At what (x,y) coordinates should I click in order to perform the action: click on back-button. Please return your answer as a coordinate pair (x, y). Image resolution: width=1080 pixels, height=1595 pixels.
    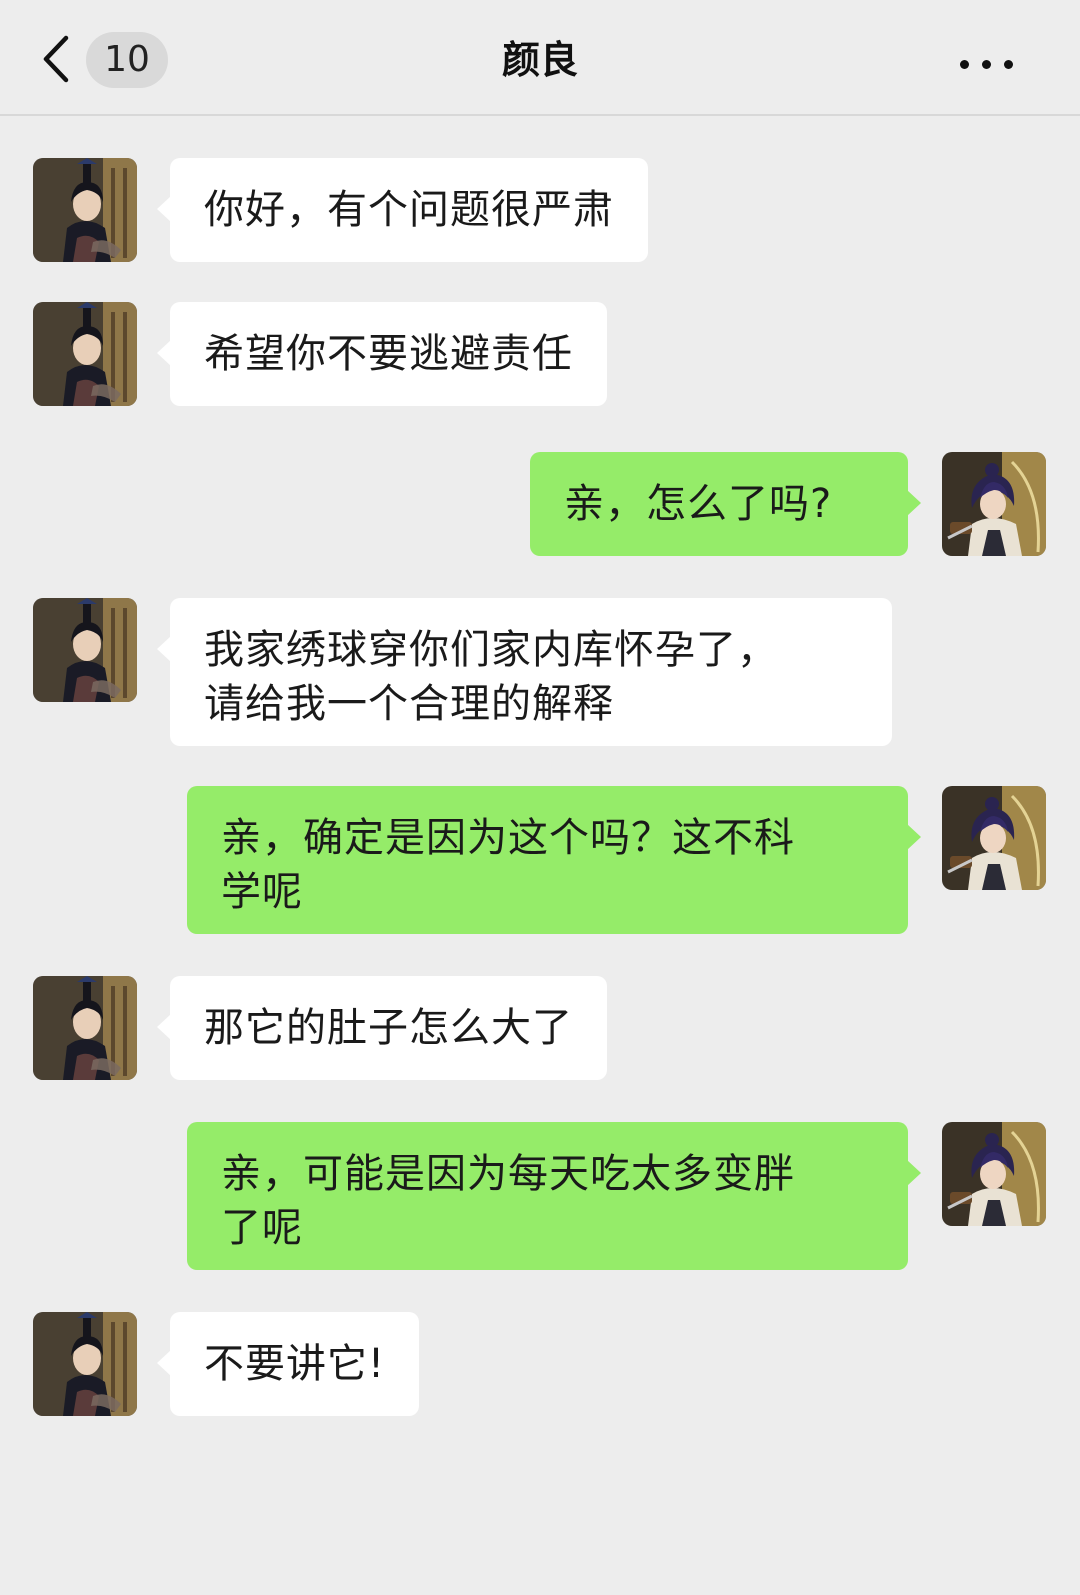
    Looking at the image, I should click on (56, 59).